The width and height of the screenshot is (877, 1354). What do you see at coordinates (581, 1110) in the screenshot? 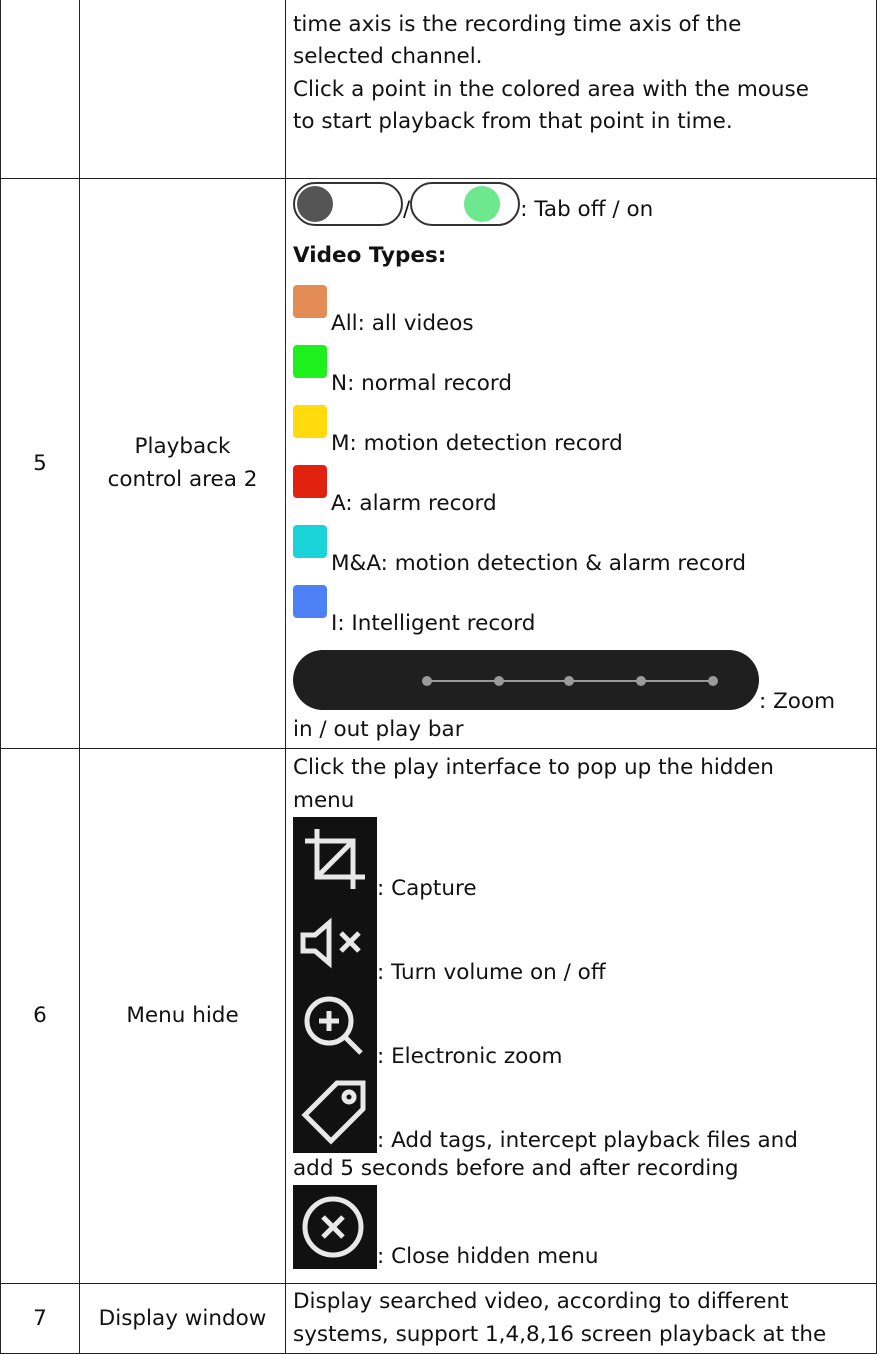
I see `menu-icon-item: : Add tags, intercept playback files and` at bounding box center [581, 1110].